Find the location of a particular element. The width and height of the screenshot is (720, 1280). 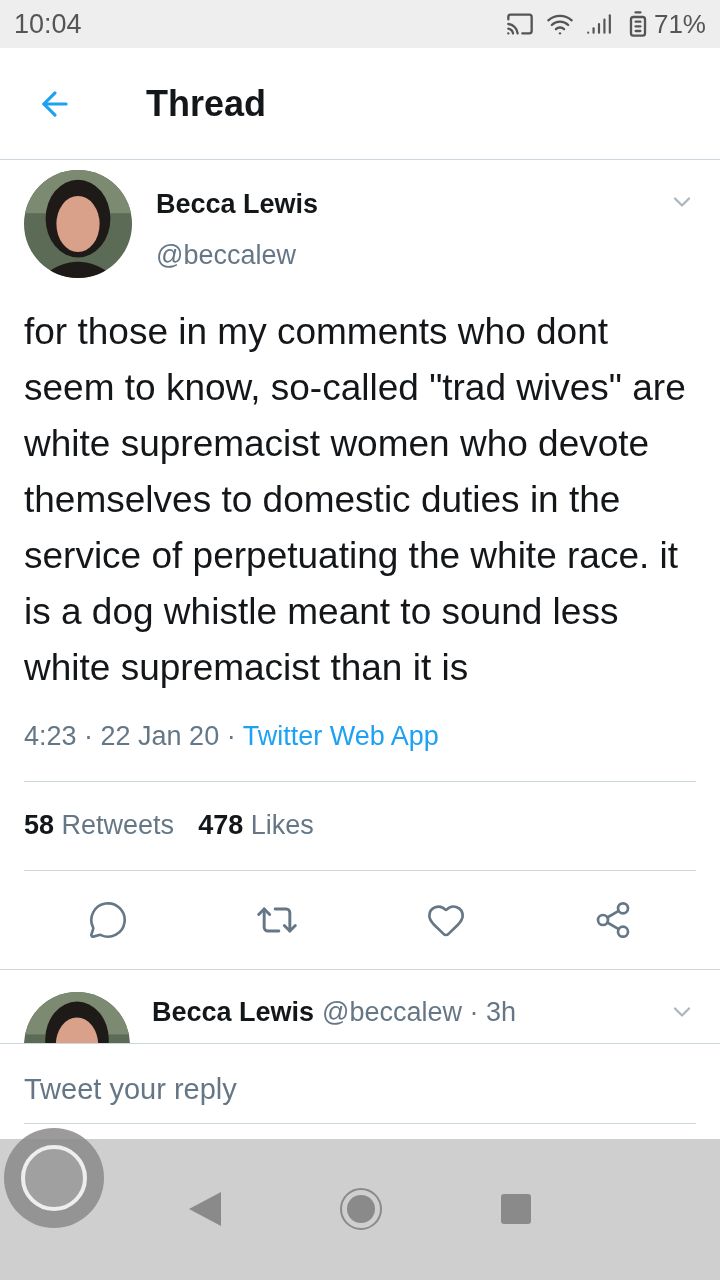

header-title: Thread is located at coordinates (206, 103).